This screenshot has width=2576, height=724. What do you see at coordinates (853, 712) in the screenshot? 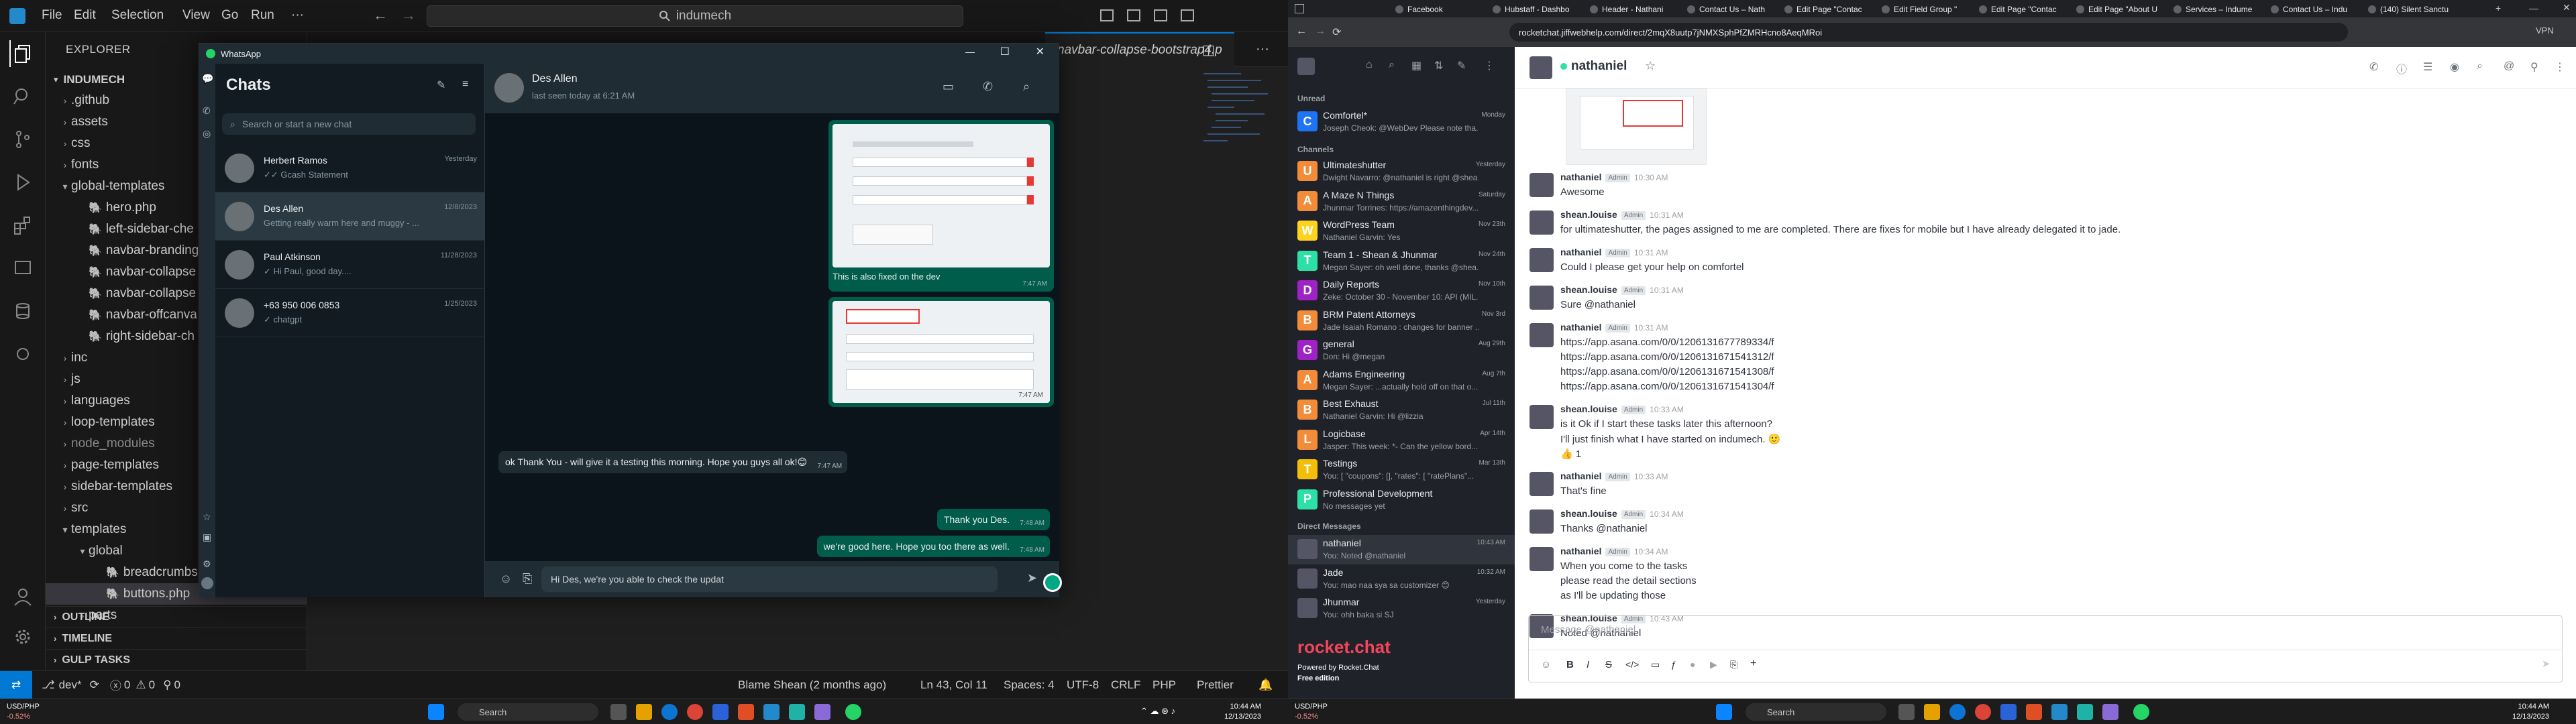
I see `whatsapp-taskbar-icon` at bounding box center [853, 712].